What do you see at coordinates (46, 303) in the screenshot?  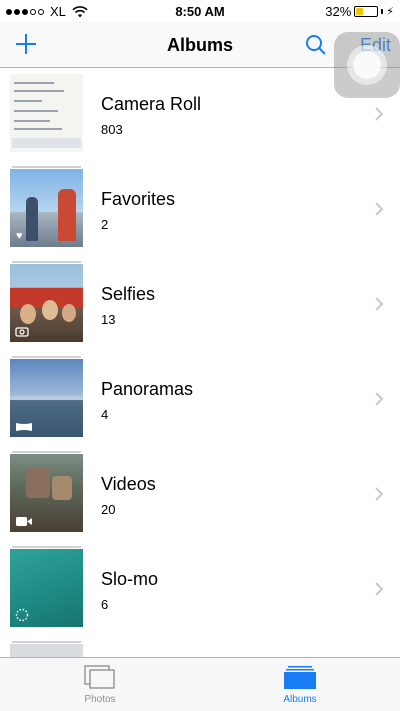 I see `selfies-thumbnail` at bounding box center [46, 303].